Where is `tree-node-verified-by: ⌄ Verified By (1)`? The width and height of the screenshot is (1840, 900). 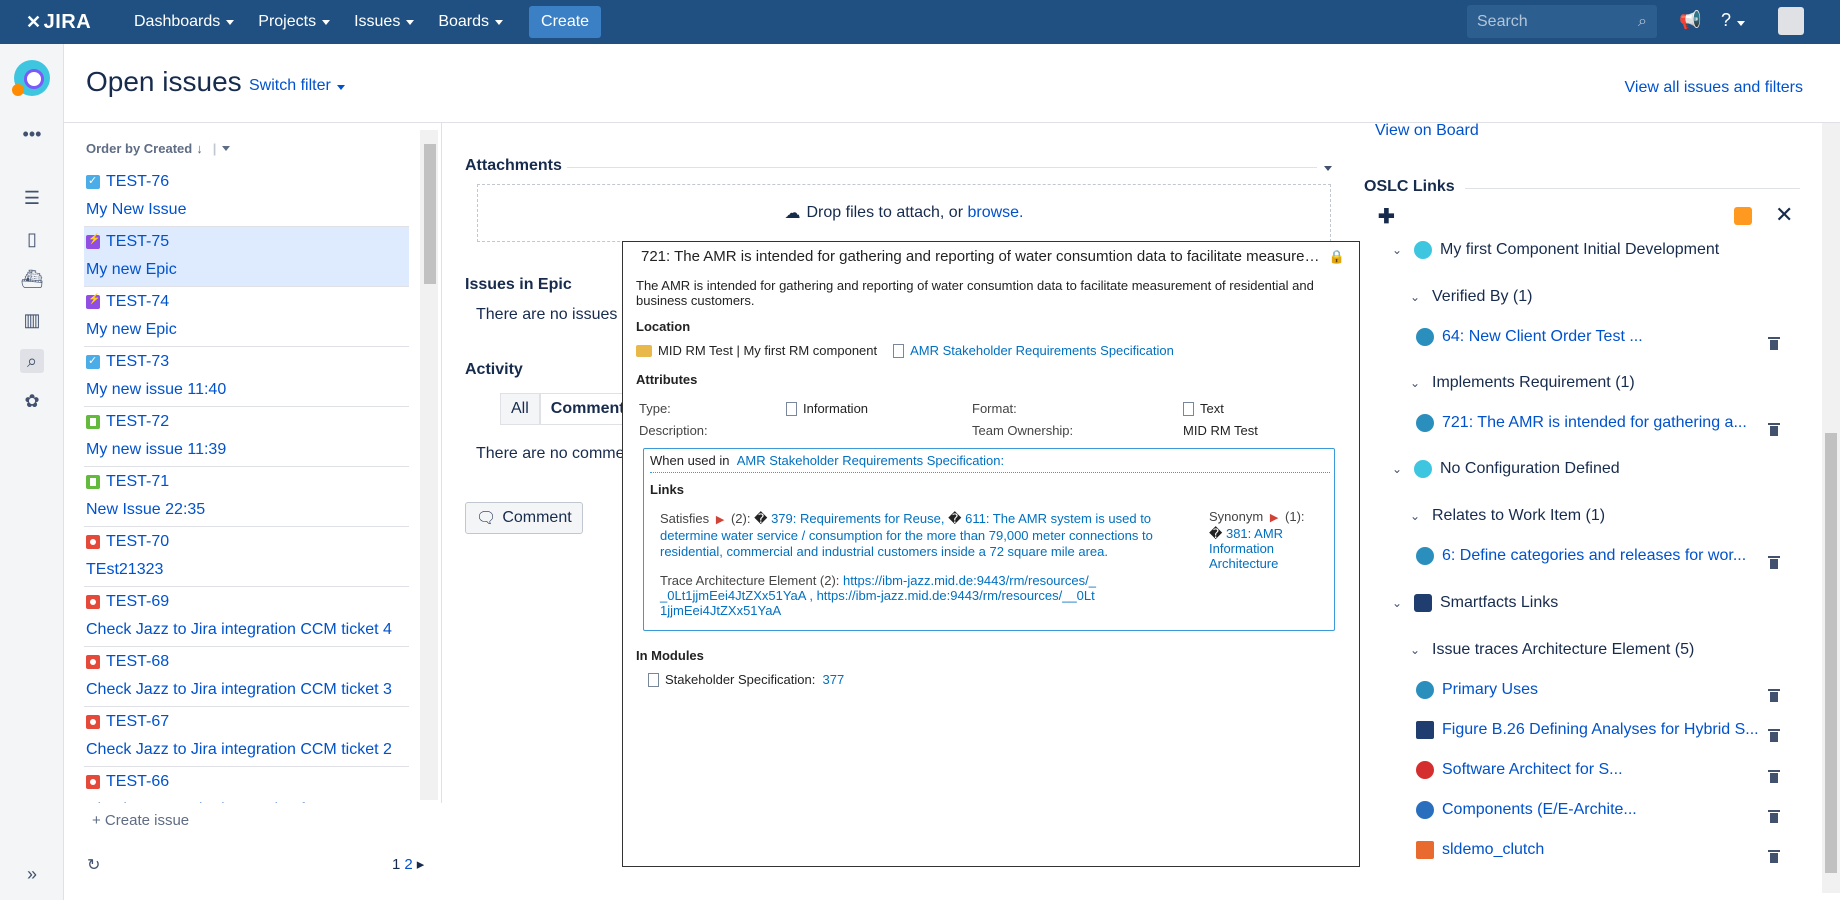
tree-node-verified-by: ⌄ Verified By (1) is located at coordinates (1471, 297).